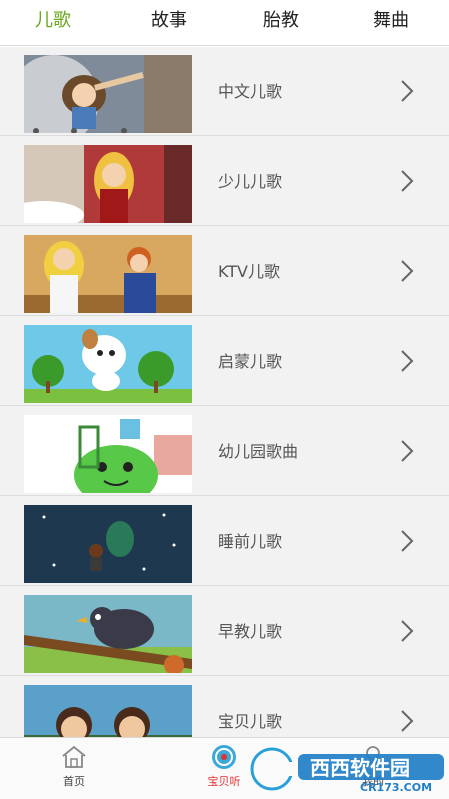 Image resolution: width=449 pixels, height=799 pixels. I want to click on list-item: 睡前儿歌, so click(224, 541).